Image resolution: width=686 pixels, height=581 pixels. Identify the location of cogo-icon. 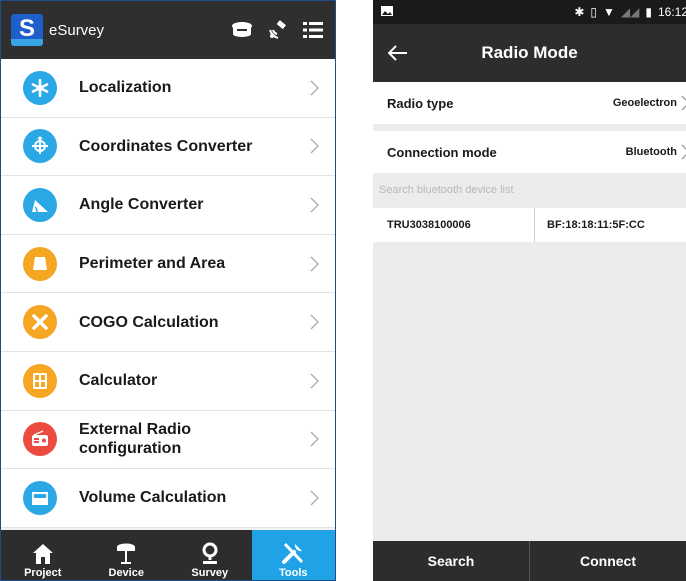
(40, 322).